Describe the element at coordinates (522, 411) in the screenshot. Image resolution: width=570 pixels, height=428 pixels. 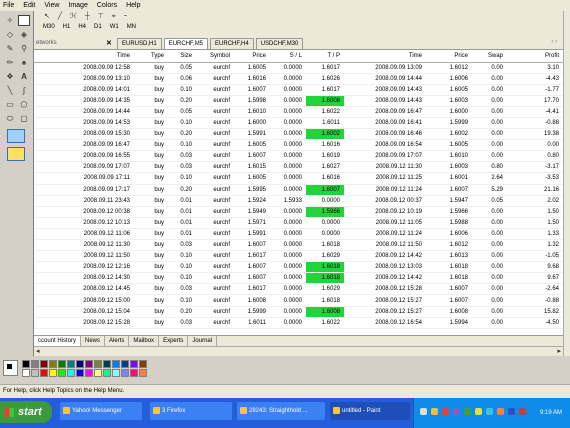
I see `power-icon` at that location.